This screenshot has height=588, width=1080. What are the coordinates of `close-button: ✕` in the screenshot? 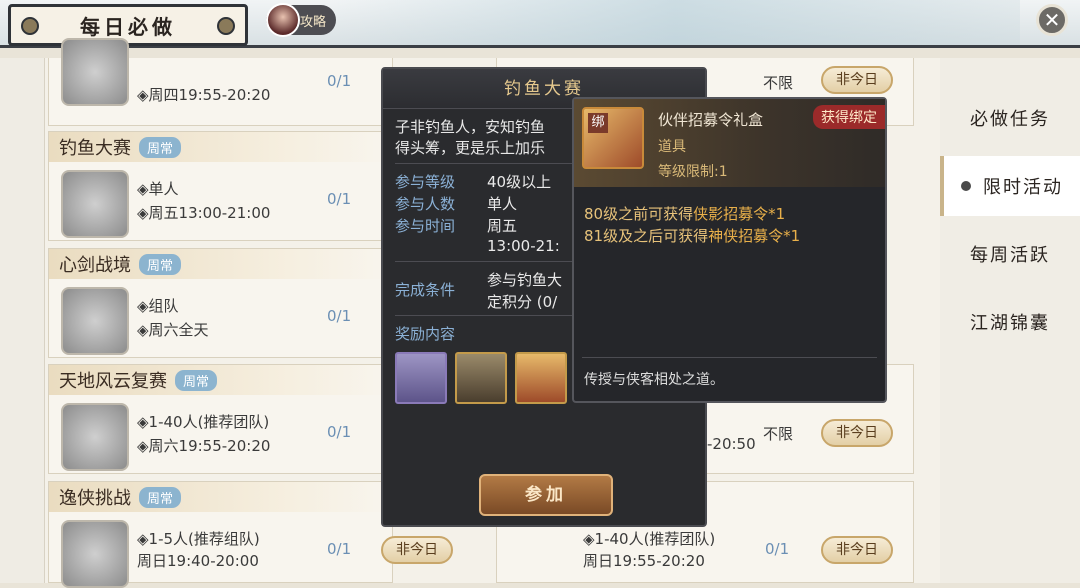 It's located at (1052, 20).